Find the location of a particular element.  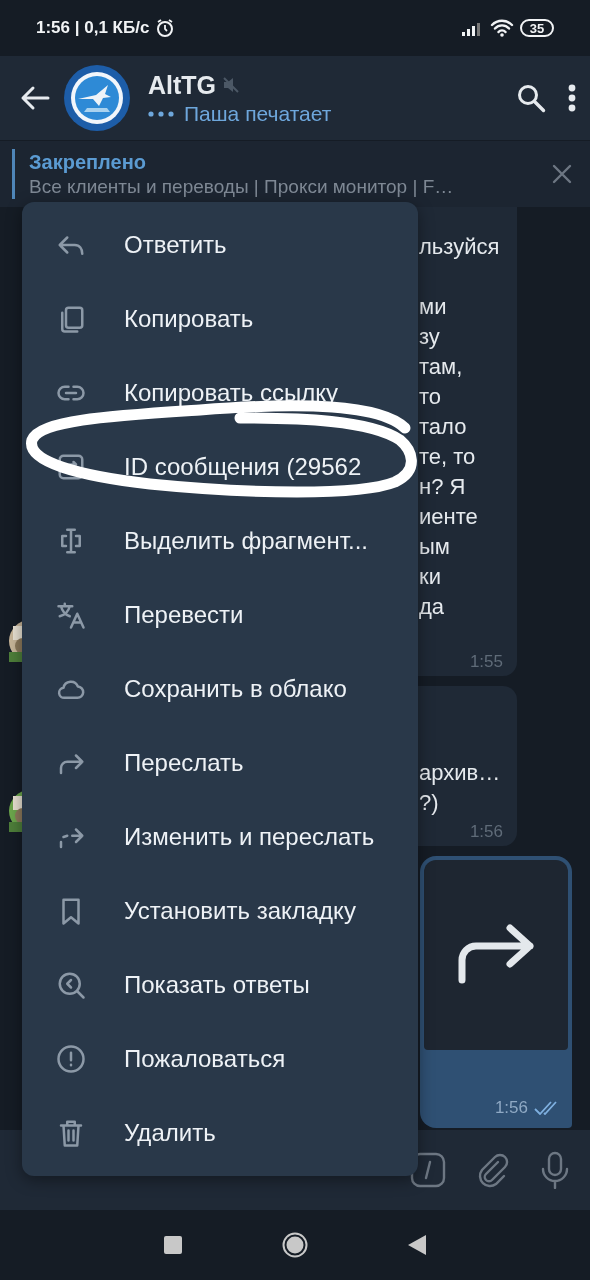

menu-item: Показать ответы is located at coordinates (220, 985).